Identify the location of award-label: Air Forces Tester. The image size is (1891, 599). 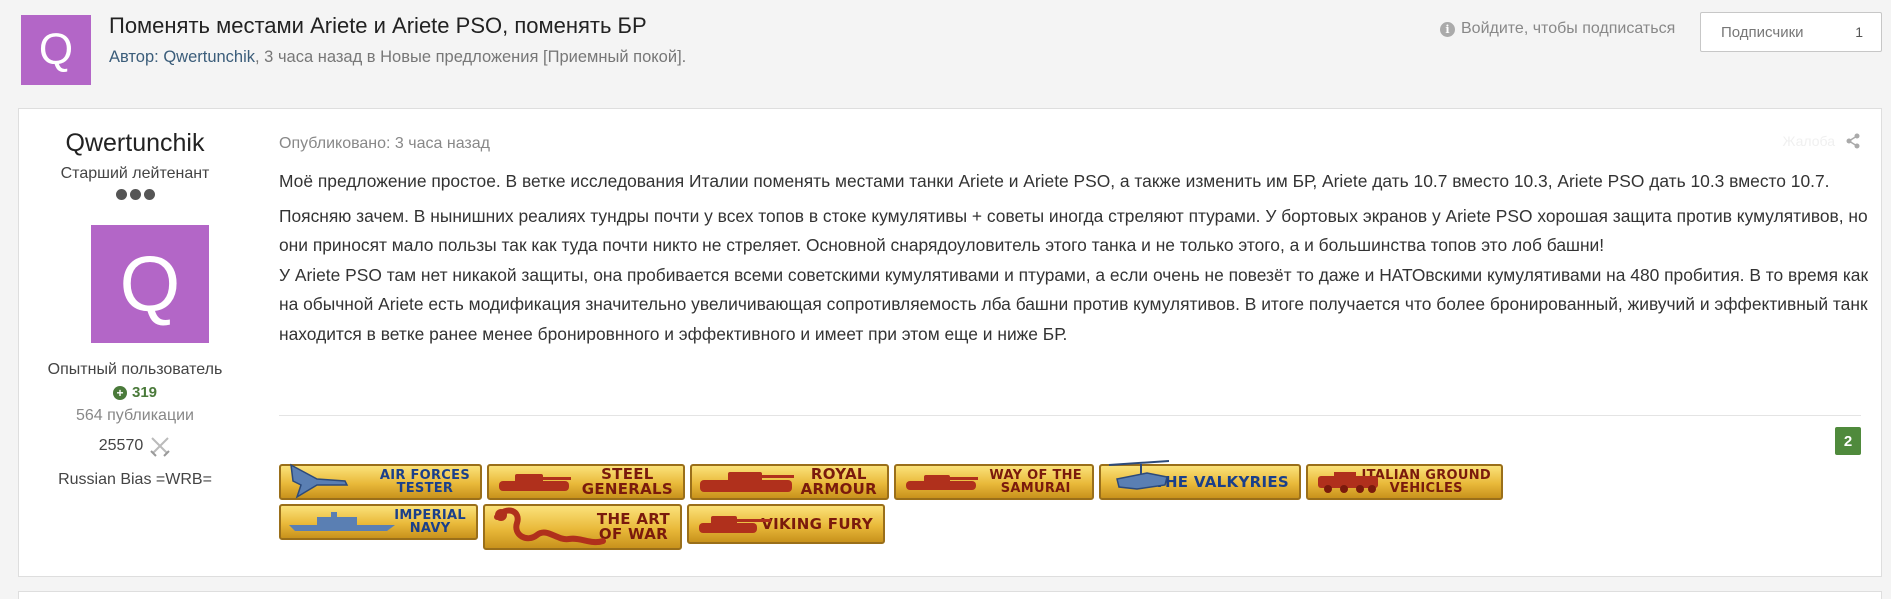
(424, 482).